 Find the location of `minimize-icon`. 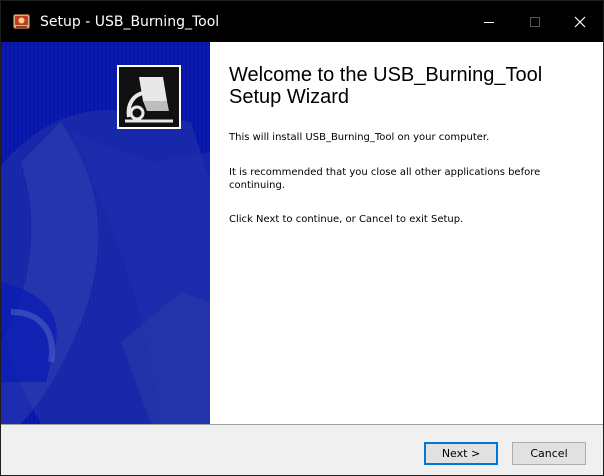

minimize-icon is located at coordinates (489, 22).